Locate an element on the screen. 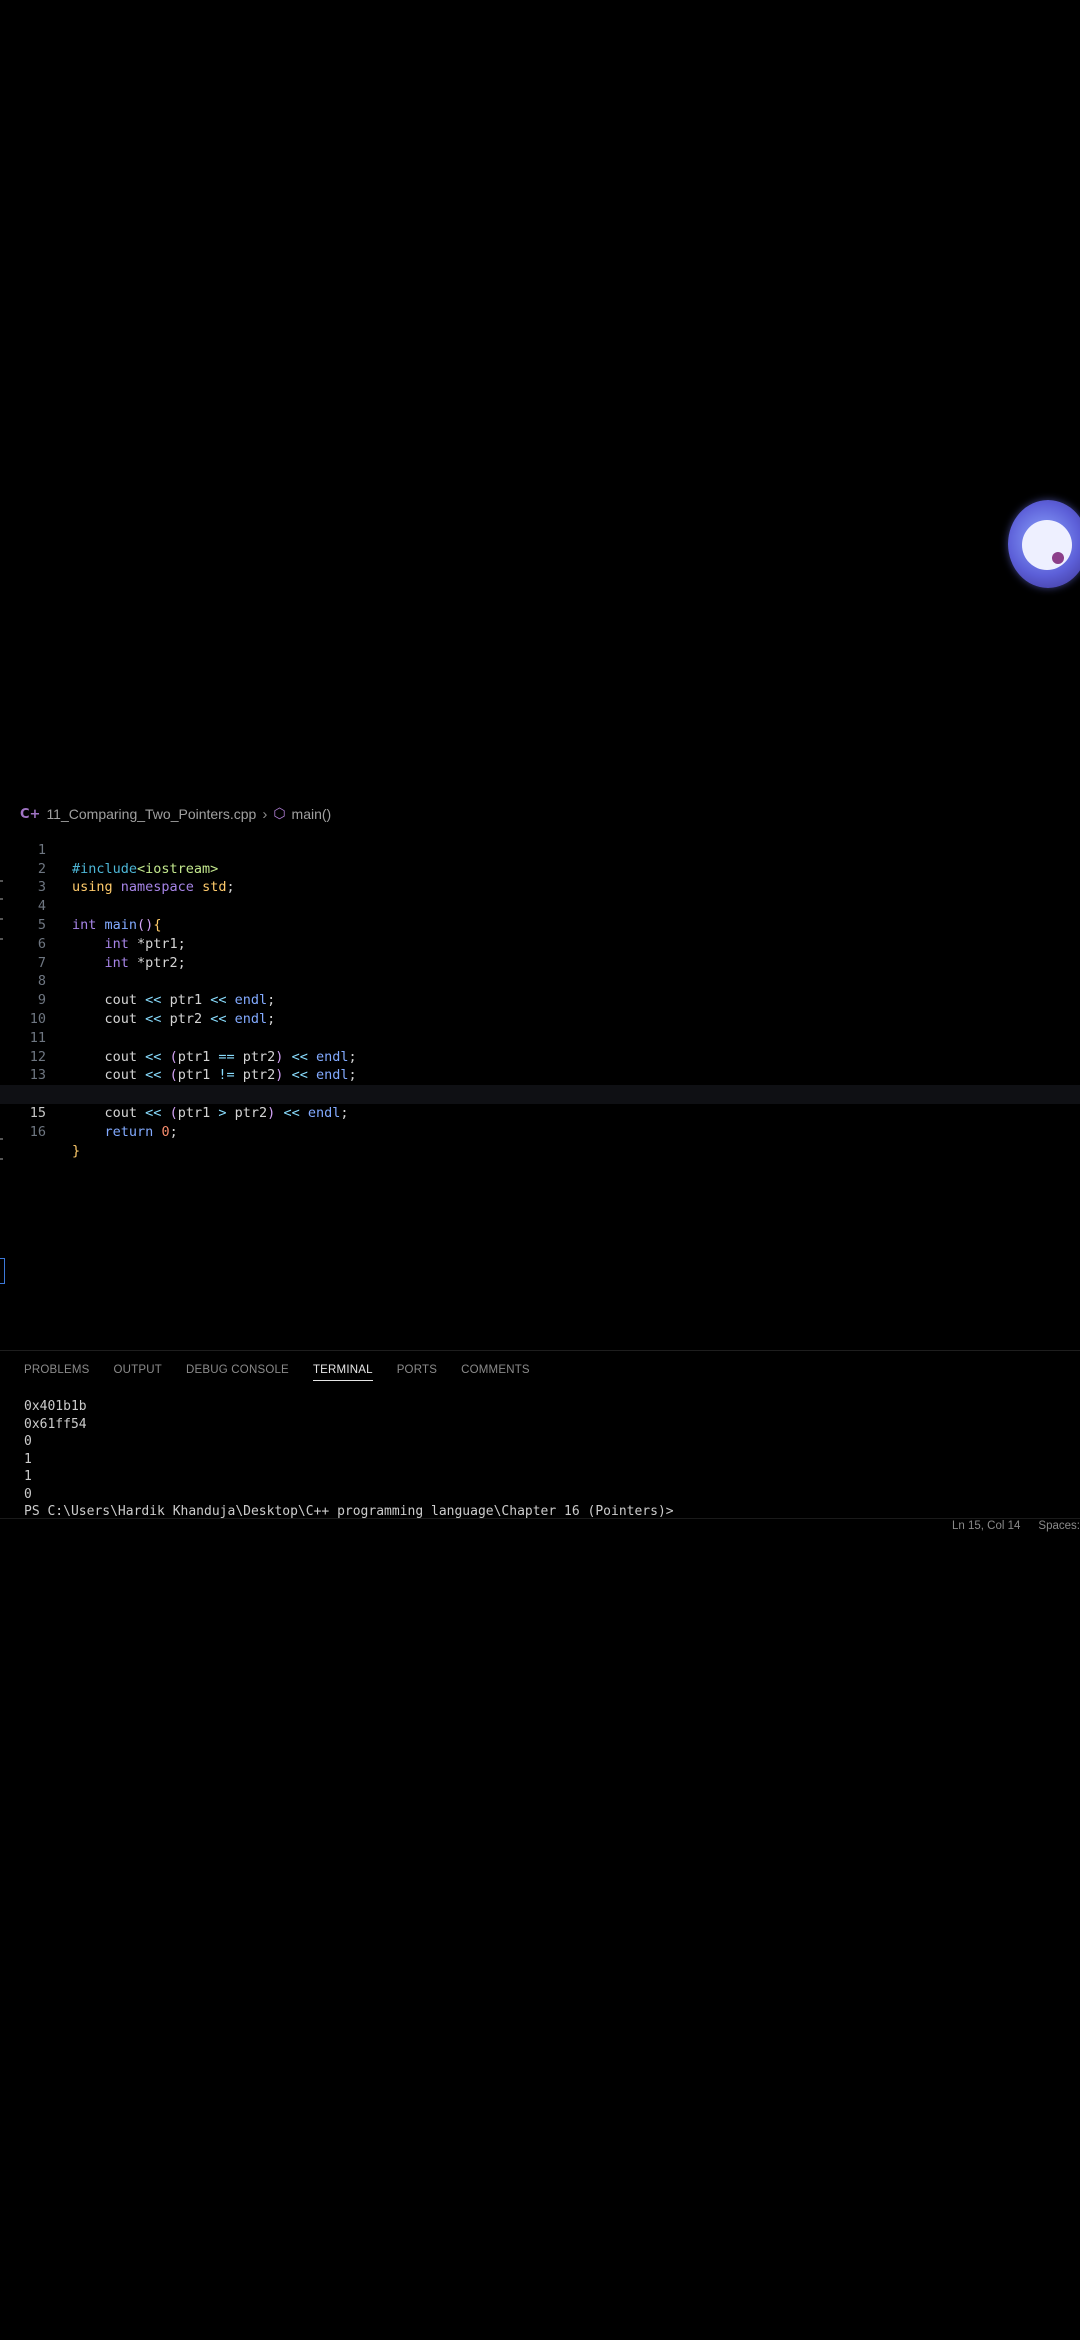 This screenshot has height=2340, width=1080. panel-divider is located at coordinates (540, 1350).